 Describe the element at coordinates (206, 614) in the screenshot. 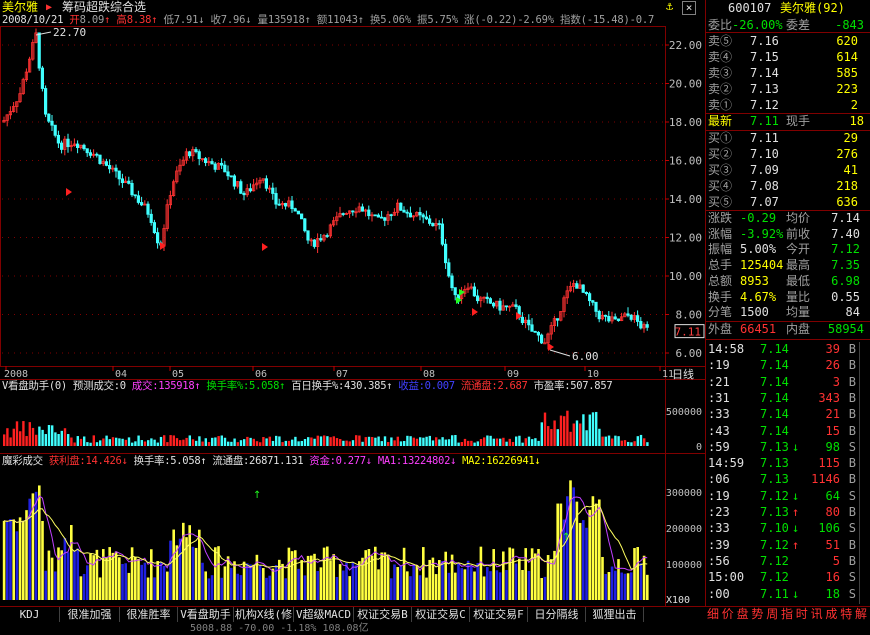

I see `indicator-tab: V看盘助手` at that location.